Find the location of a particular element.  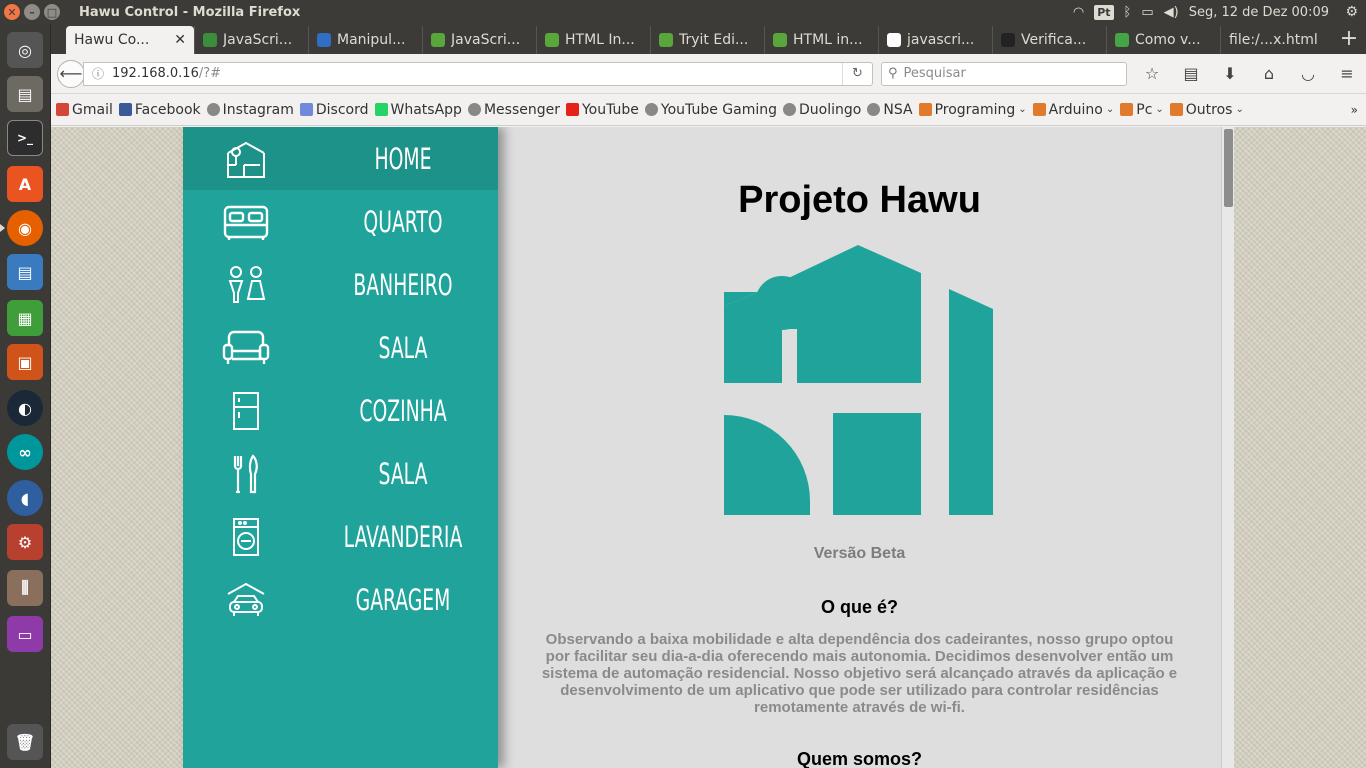

session-gear-icon: ⚙ is located at coordinates (1351, 12).